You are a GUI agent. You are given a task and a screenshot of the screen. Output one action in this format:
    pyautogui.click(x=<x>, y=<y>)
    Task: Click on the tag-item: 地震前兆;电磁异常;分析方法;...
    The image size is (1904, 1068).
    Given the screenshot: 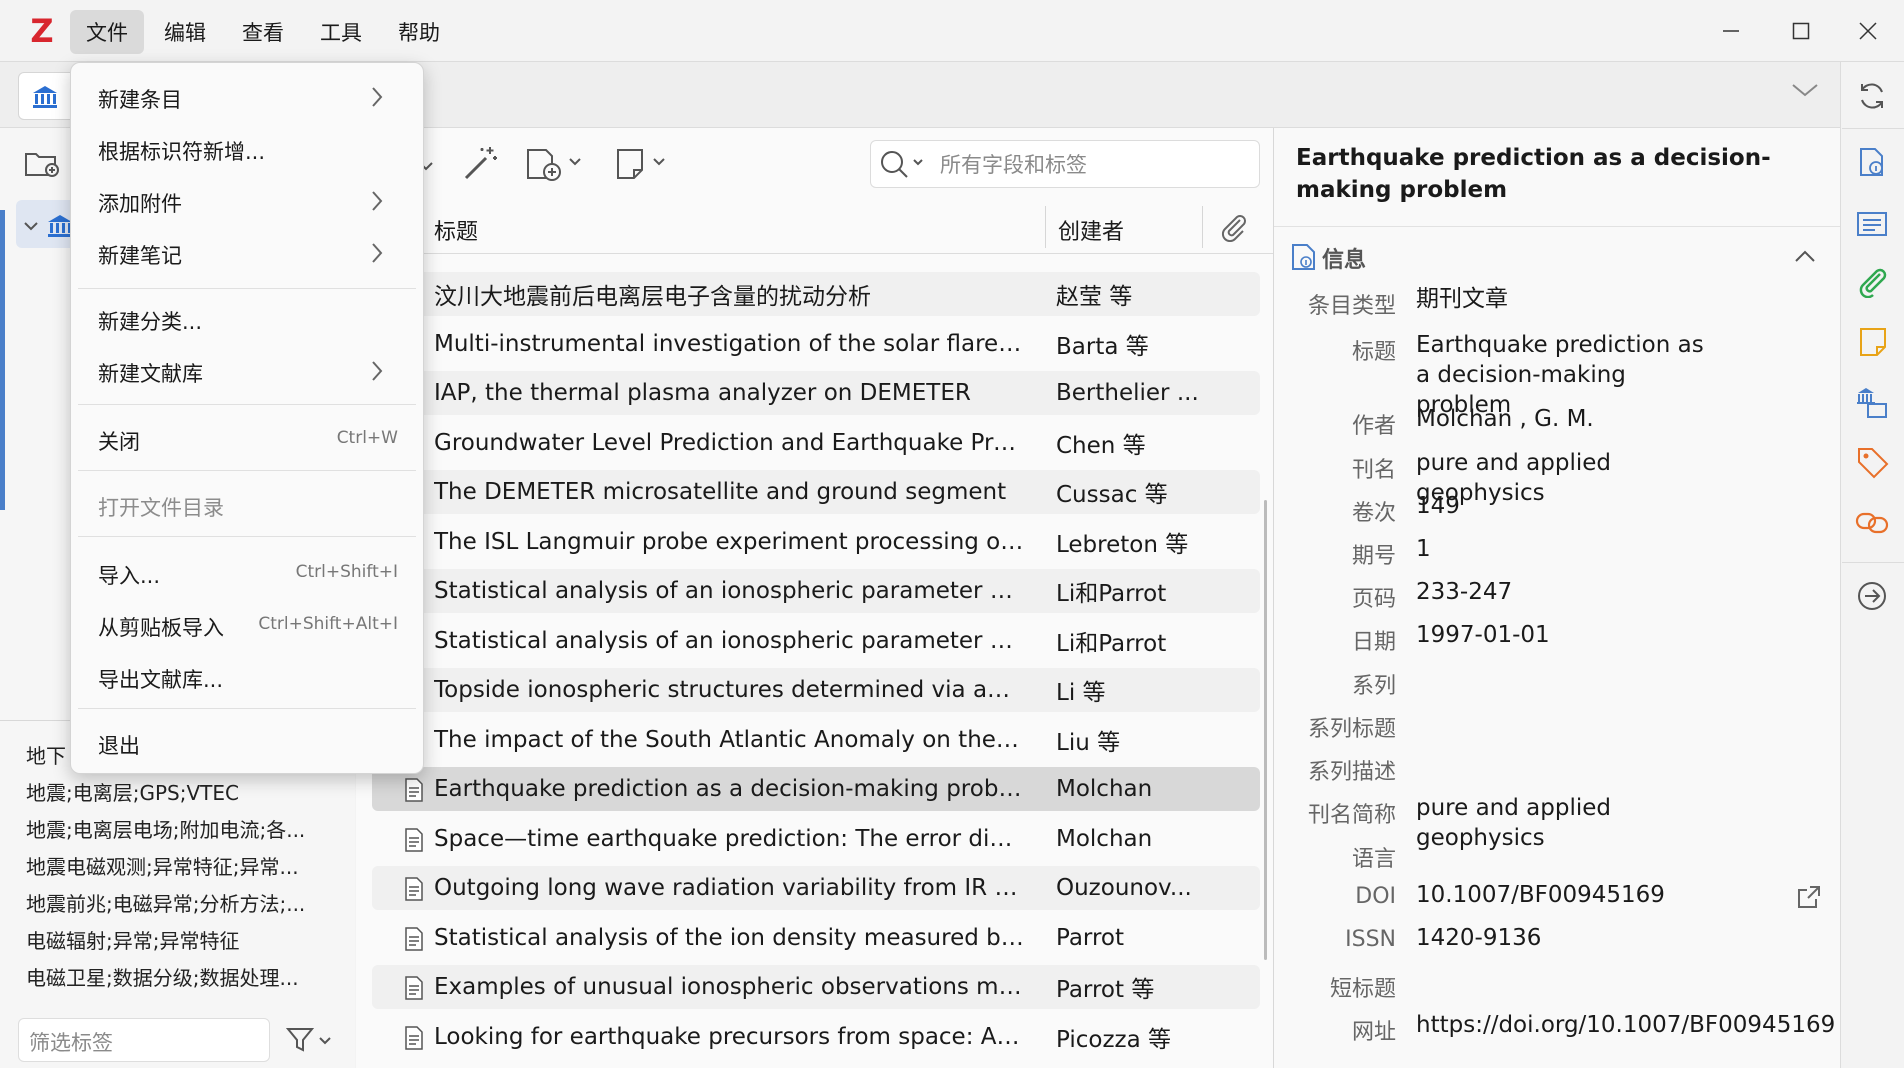 What is the action you would take?
    pyautogui.click(x=176, y=902)
    